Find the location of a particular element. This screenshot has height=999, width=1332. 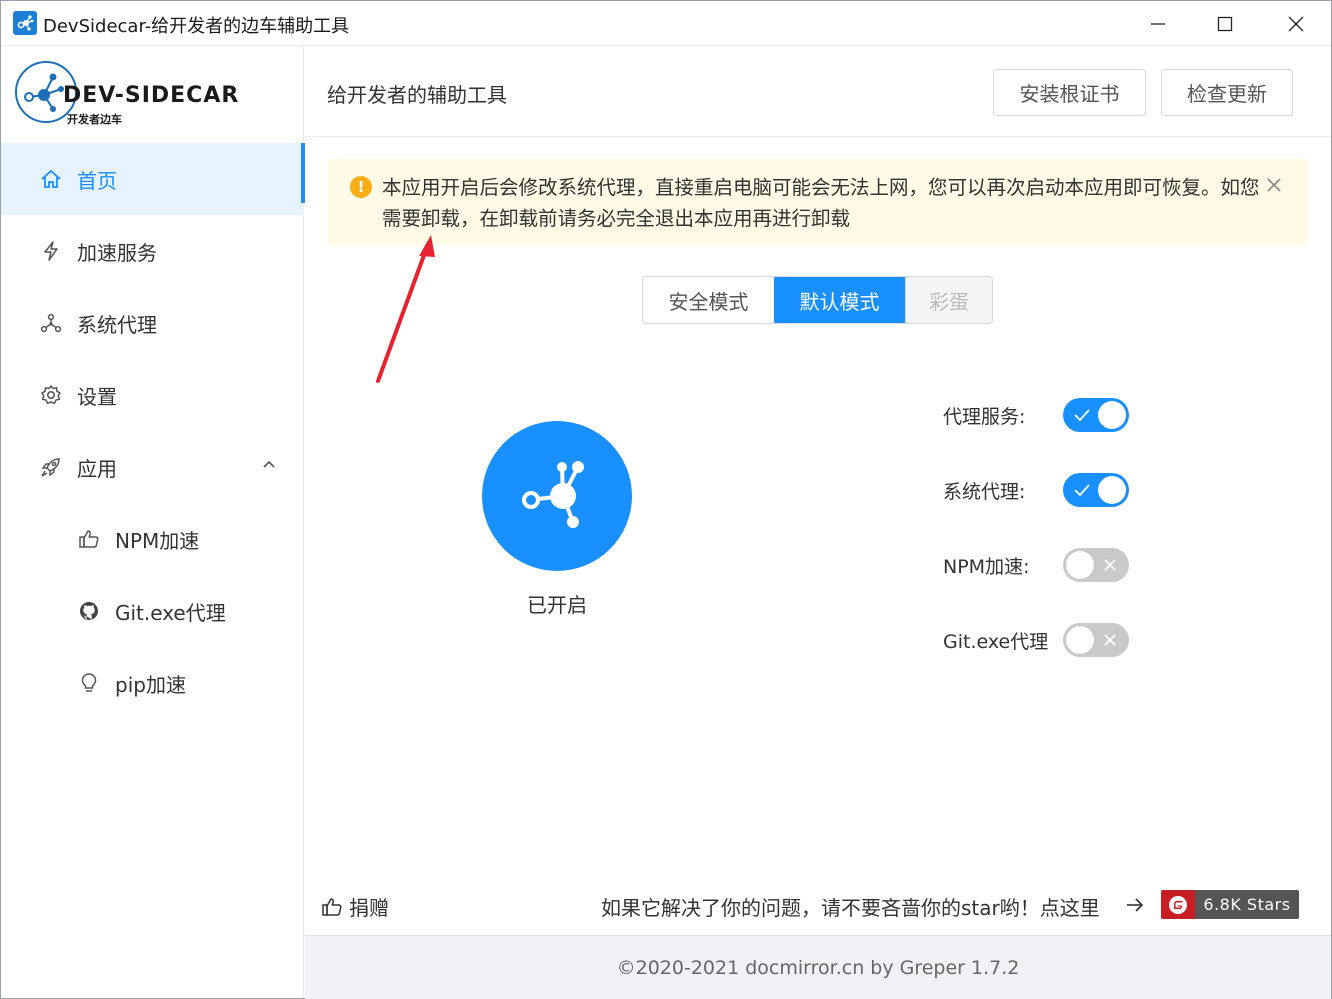

sidebar-item-acceleration: 加速服务 is located at coordinates (152, 251).